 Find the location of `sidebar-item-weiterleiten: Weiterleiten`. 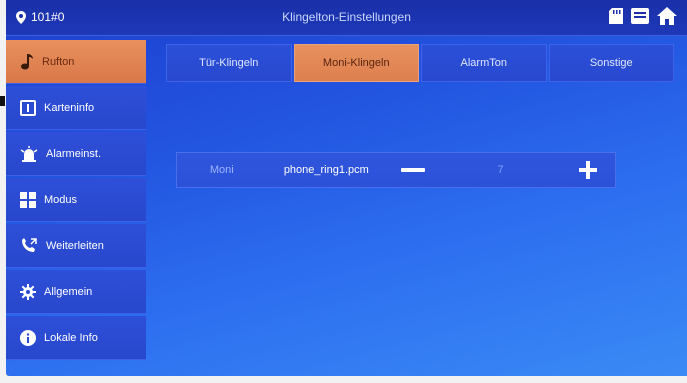

sidebar-item-weiterleiten: Weiterleiten is located at coordinates (76, 246).